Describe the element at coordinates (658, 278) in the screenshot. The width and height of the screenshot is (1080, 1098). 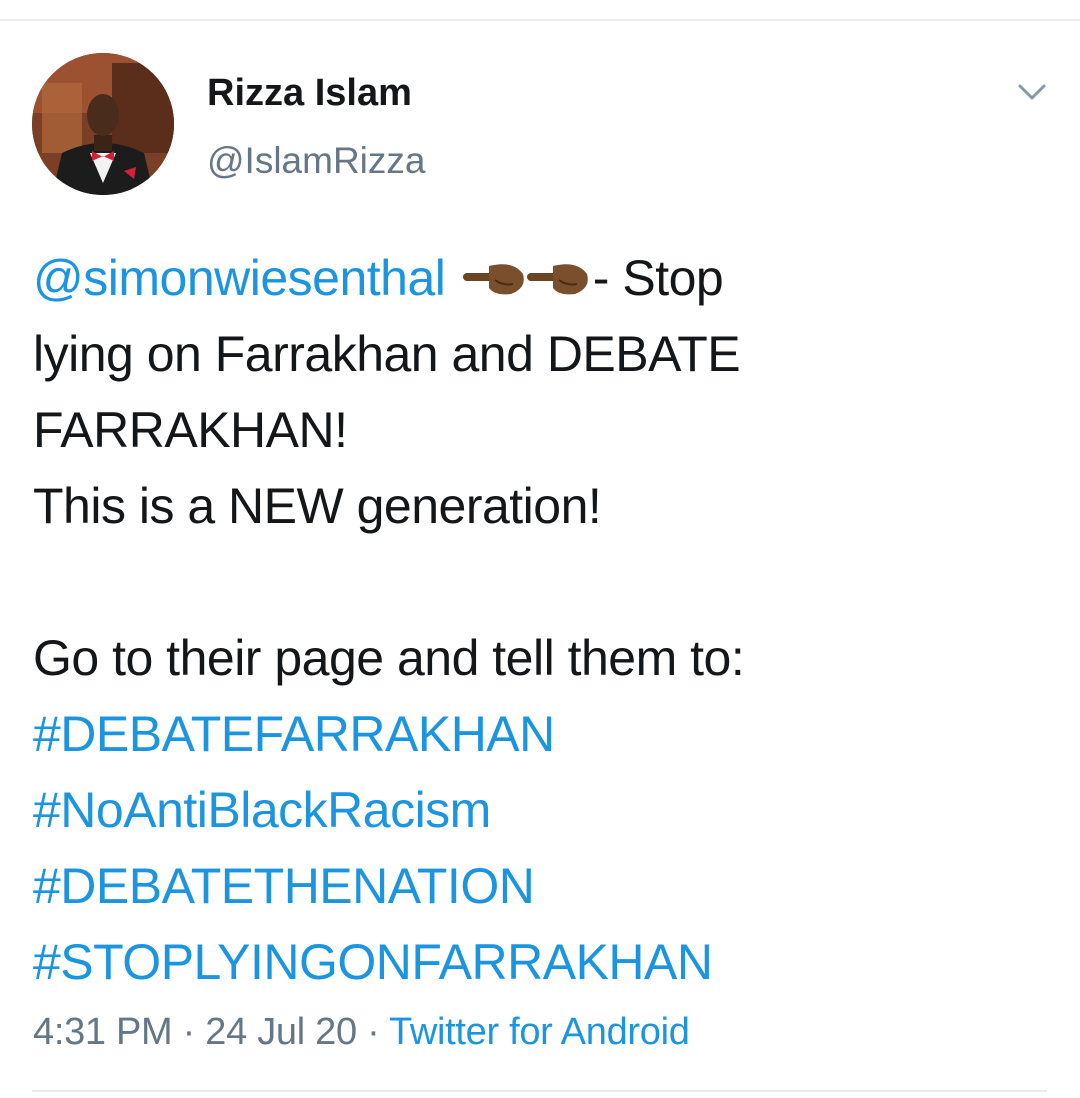
I see `tweet-text-segment: - Stop` at that location.